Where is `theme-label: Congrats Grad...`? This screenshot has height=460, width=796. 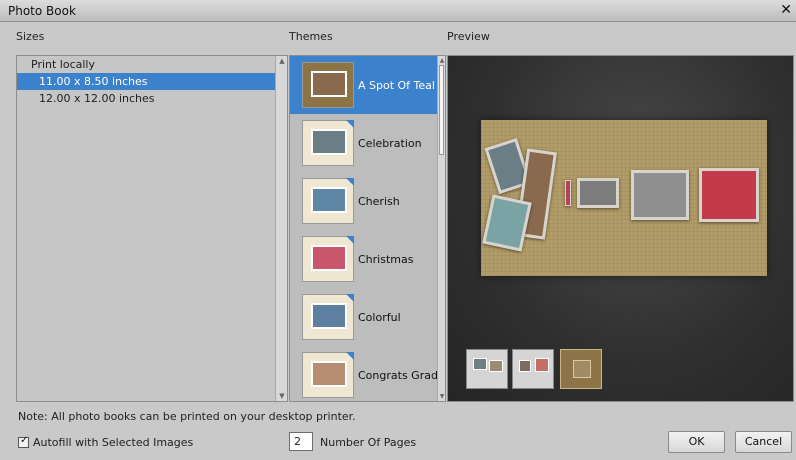 theme-label: Congrats Grad... is located at coordinates (398, 375).